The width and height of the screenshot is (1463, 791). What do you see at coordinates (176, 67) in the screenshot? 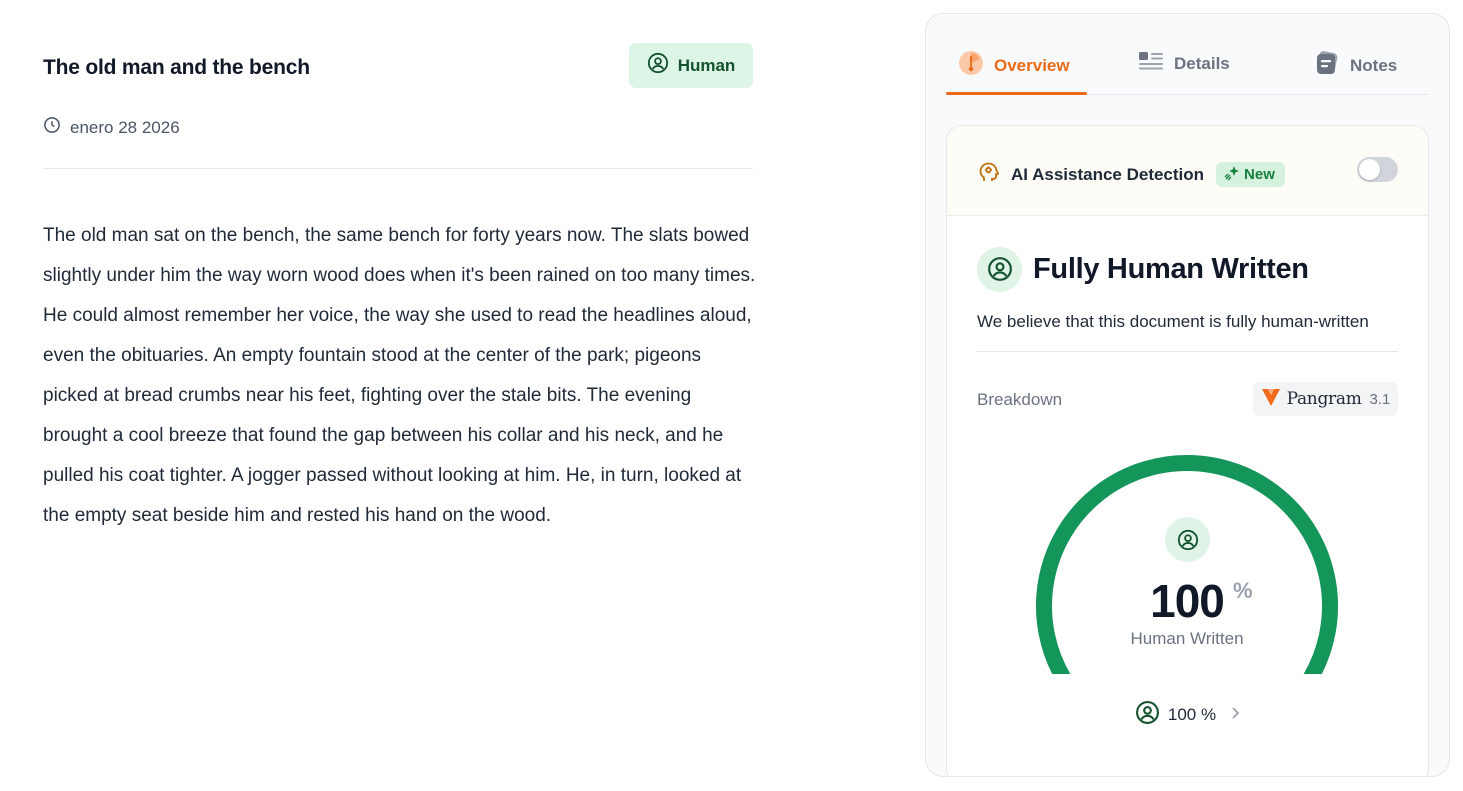
I see `document-title: The old man and the bench` at bounding box center [176, 67].